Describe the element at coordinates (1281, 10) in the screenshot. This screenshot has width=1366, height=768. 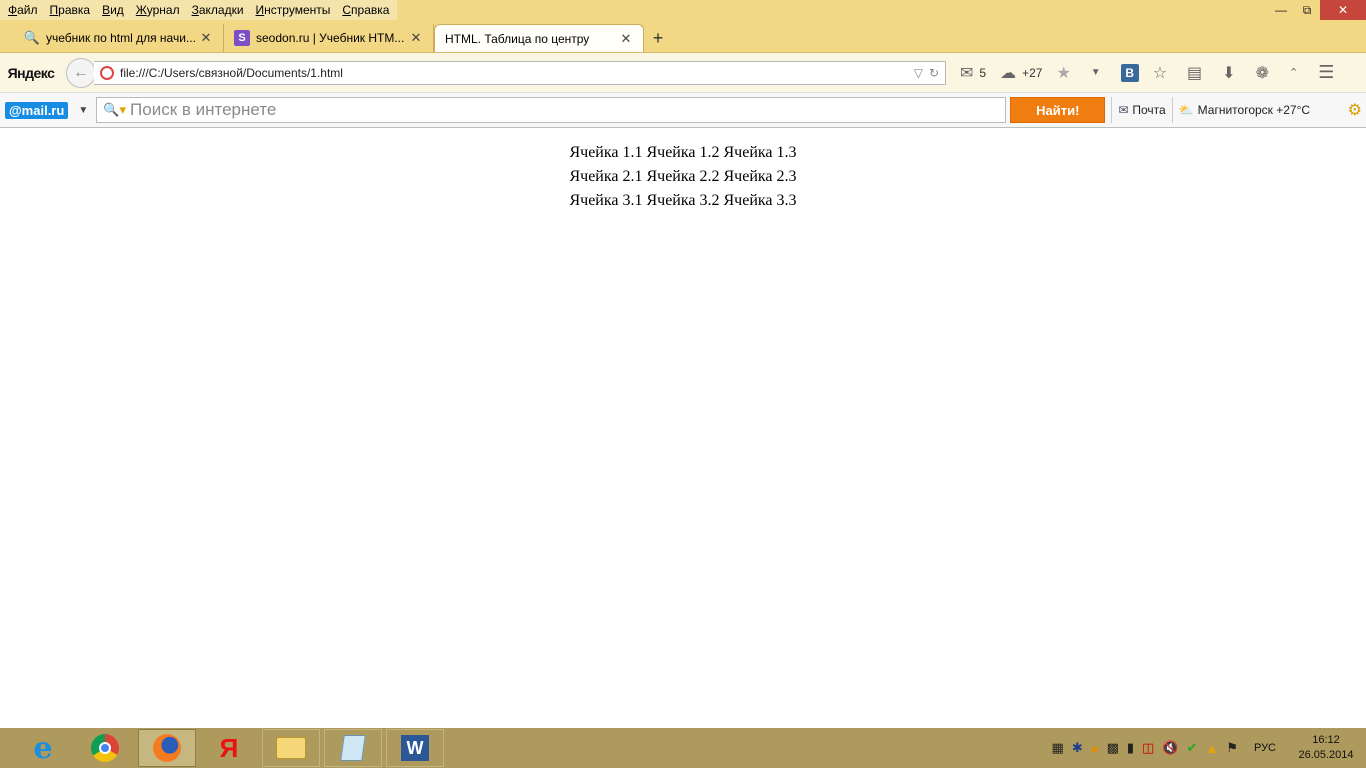
I see `minimize-icon: —` at that location.